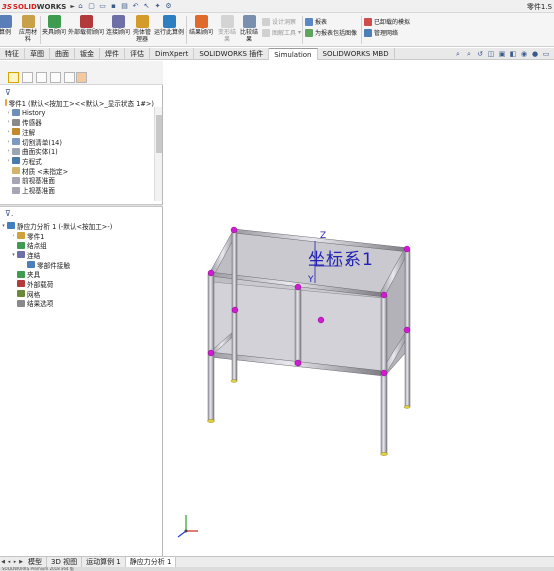 The image size is (554, 571). What do you see at coordinates (77, 151) in the screenshot?
I see `tree-item: › 曲面实体(1)` at bounding box center [77, 151].